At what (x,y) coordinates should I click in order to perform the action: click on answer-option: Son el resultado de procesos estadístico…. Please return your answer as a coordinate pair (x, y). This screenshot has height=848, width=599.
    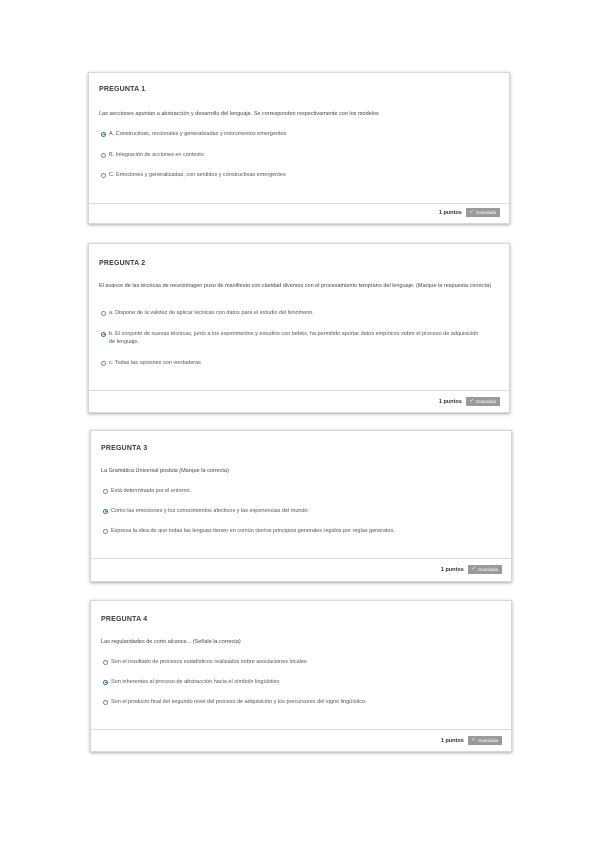
    Looking at the image, I should click on (298, 663).